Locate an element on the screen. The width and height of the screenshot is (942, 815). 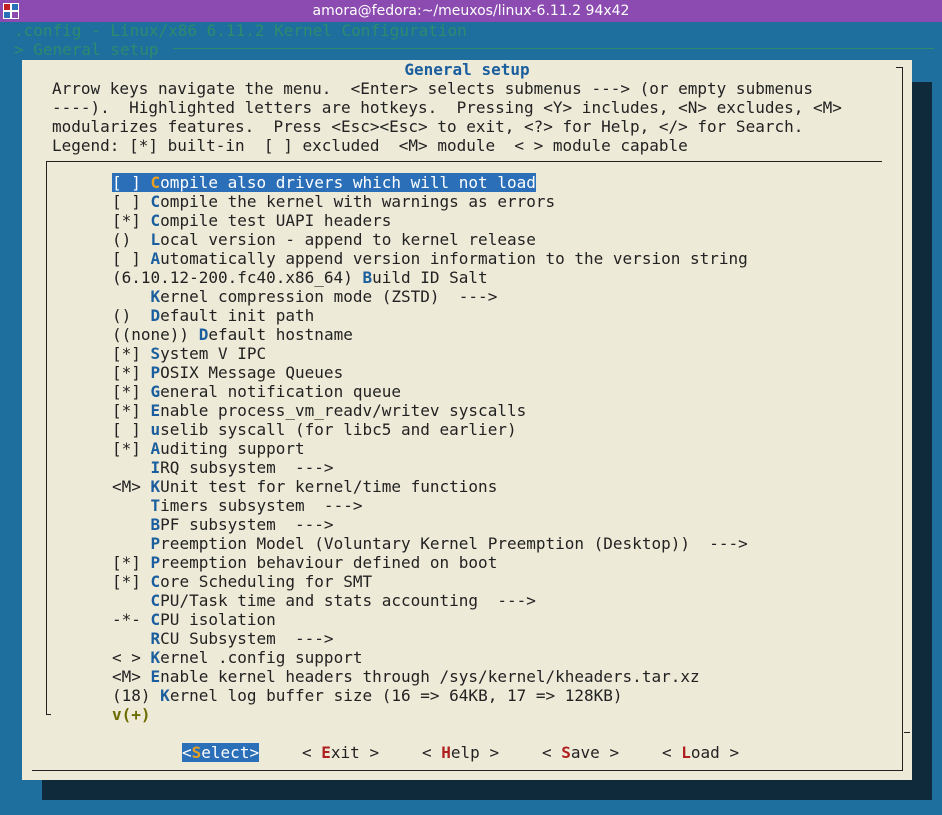
menu-item: [*] Core Scheduling for SMT is located at coordinates (242, 581).